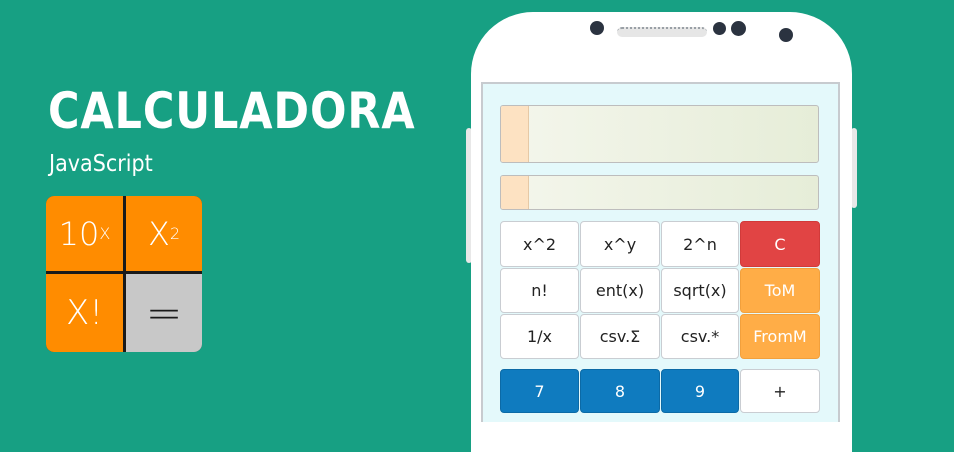 The width and height of the screenshot is (954, 452). Describe the element at coordinates (659, 192) in the screenshot. I see `secondary-display` at that location.